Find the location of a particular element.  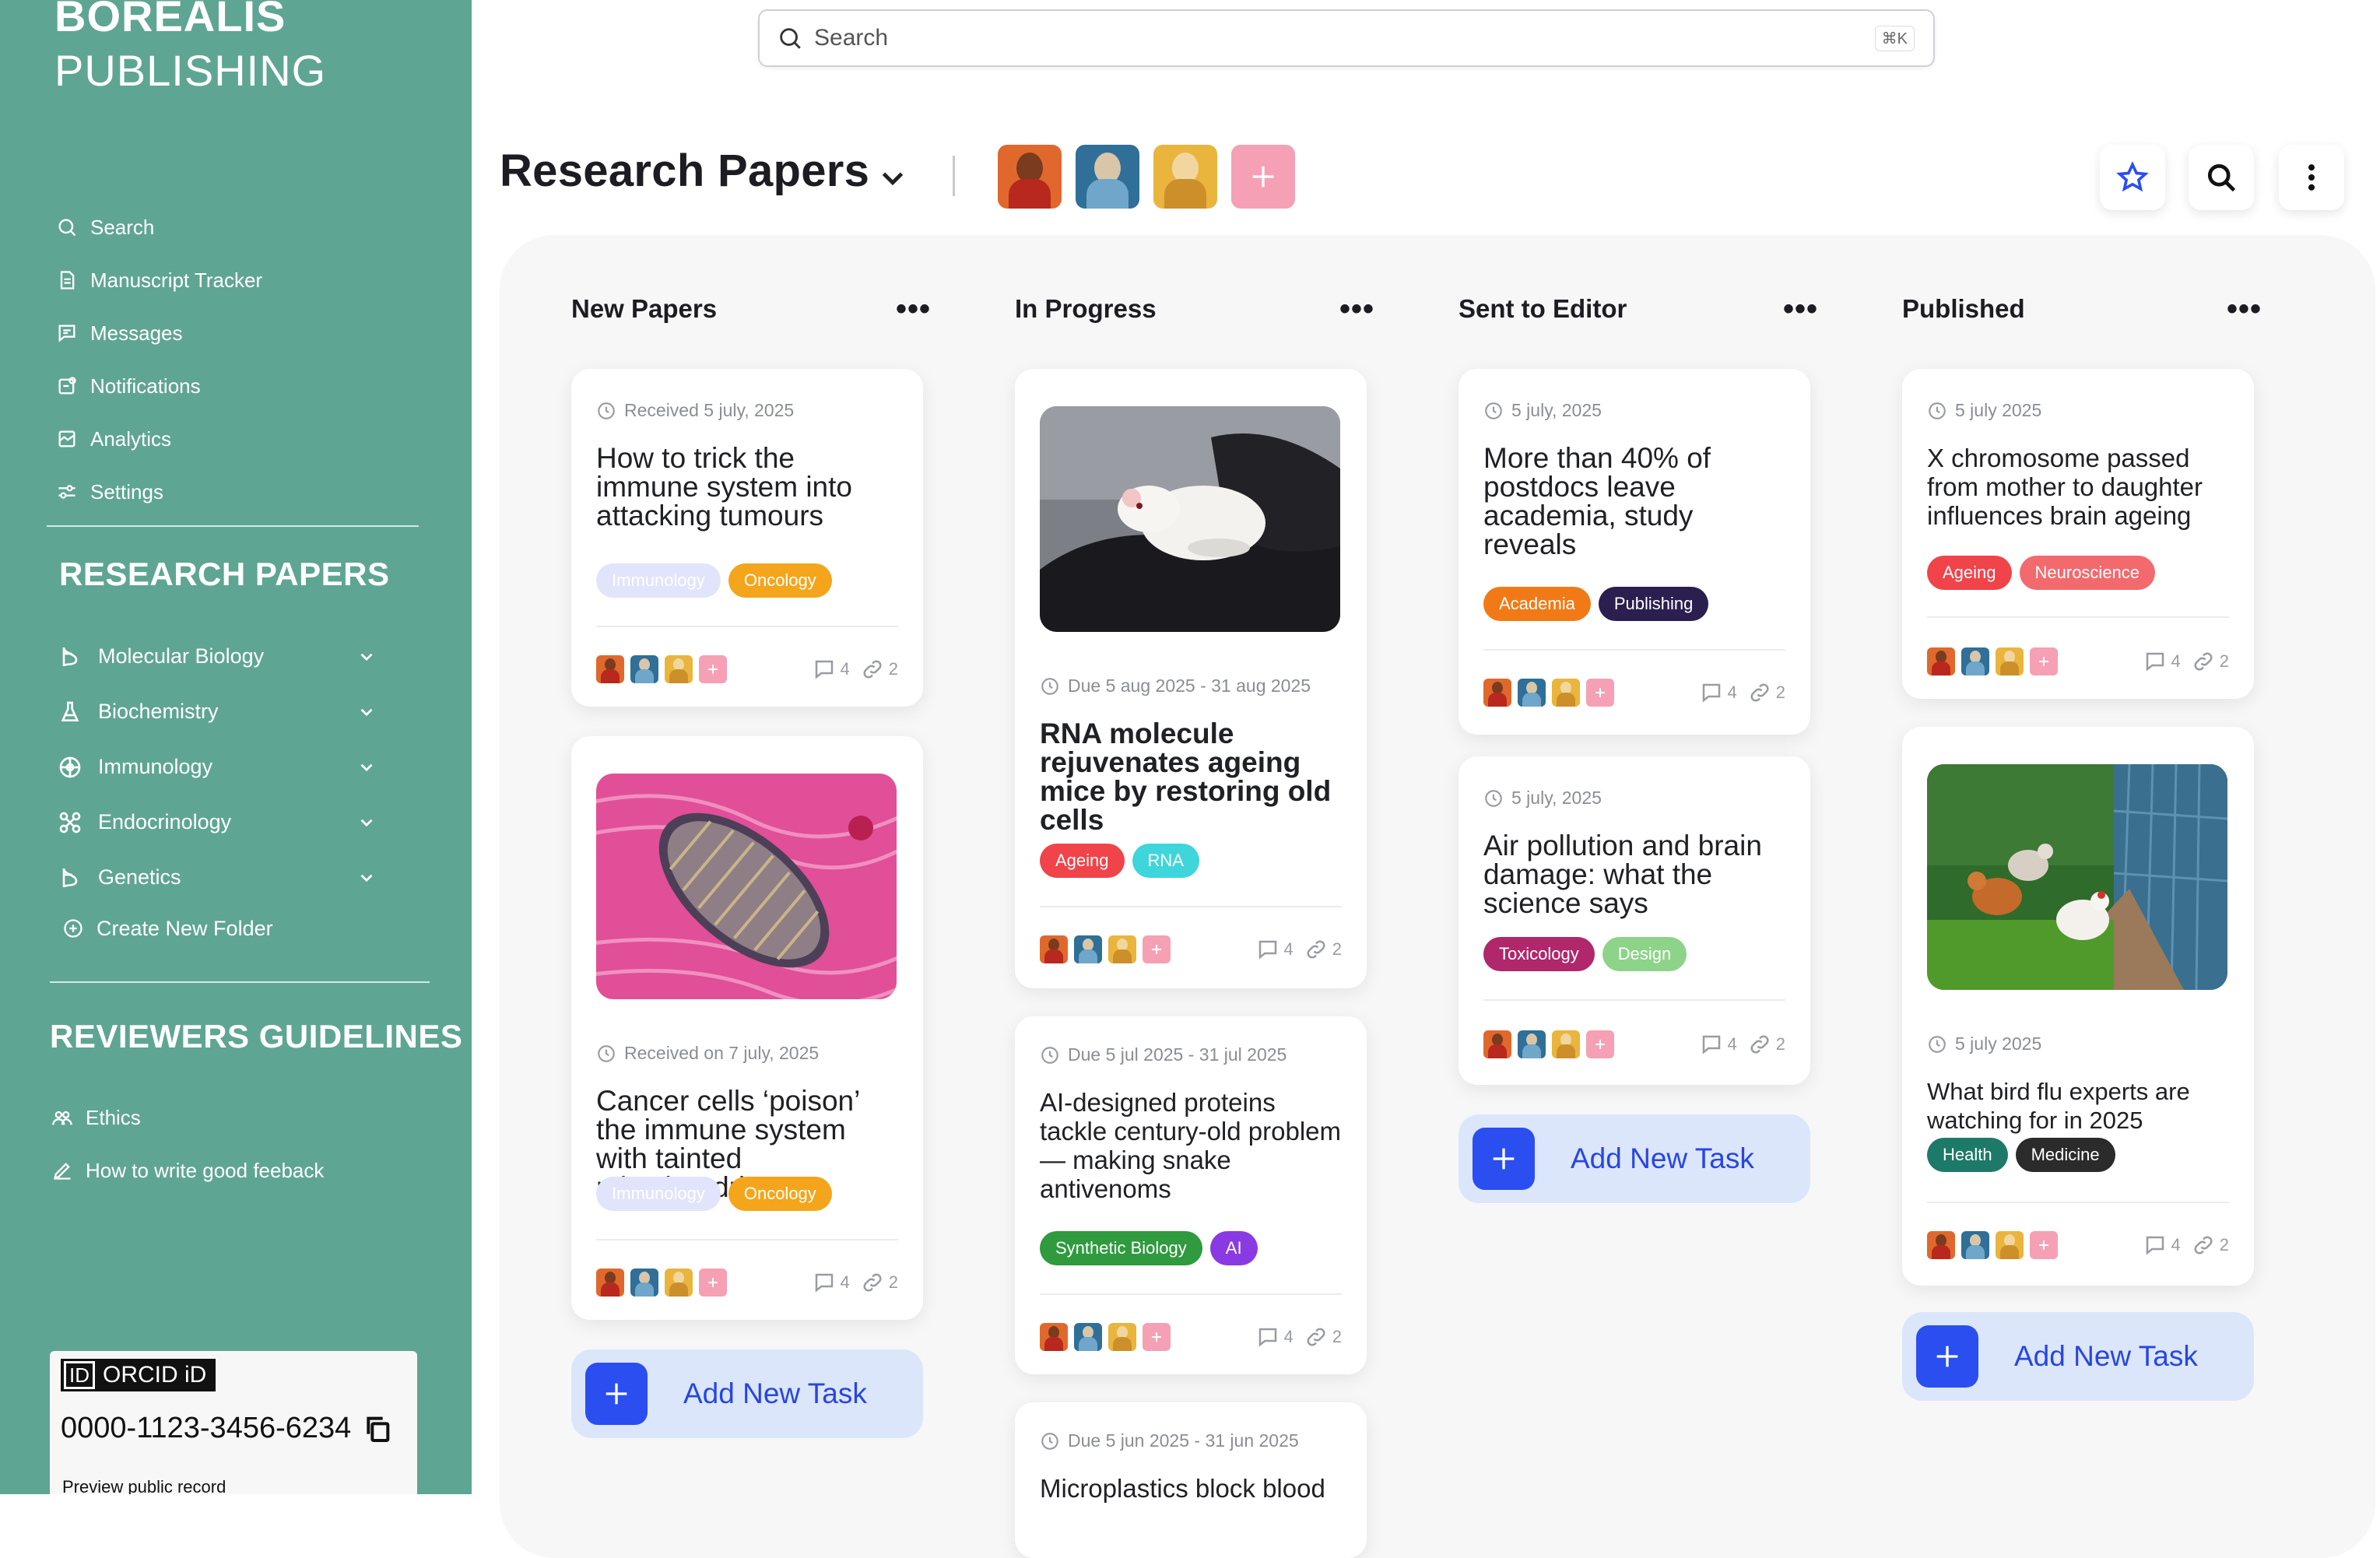

favorite-button is located at coordinates (2132, 177).